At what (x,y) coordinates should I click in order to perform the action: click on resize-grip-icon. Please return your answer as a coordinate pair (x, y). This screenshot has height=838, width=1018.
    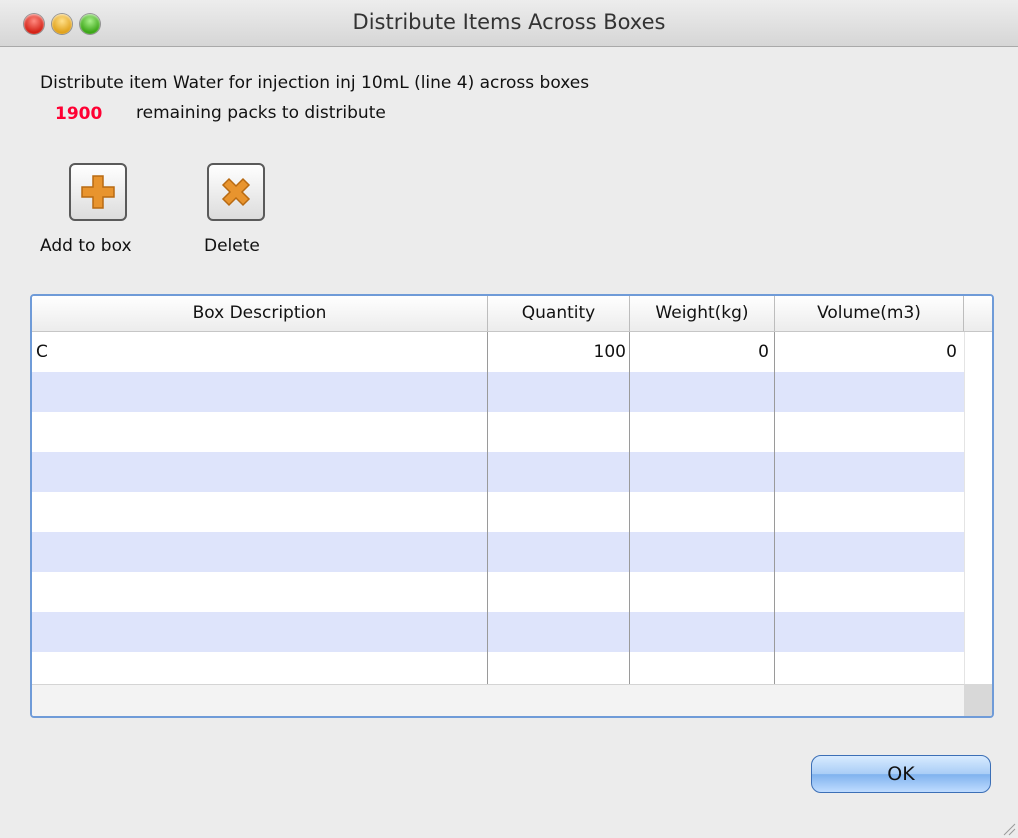
    Looking at the image, I should click on (1008, 828).